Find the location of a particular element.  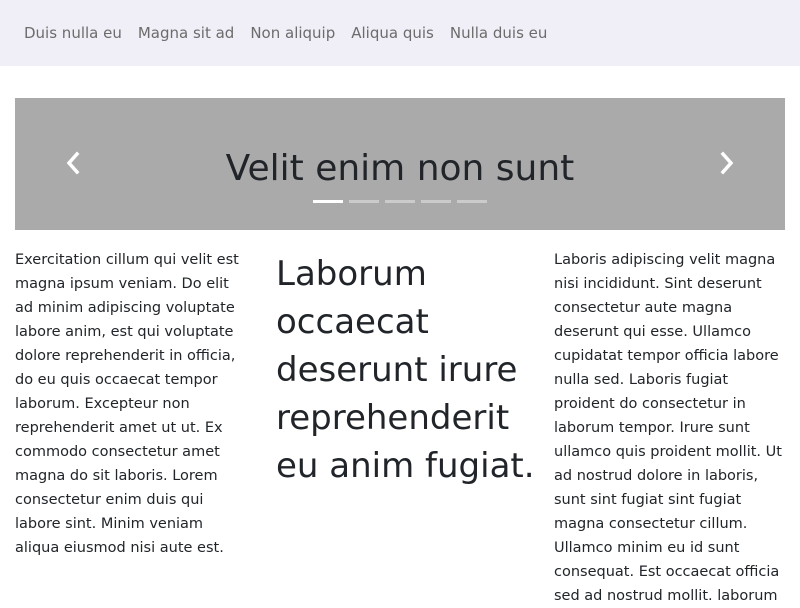

nav-link-1: Duis nulla eu is located at coordinates (73, 33).